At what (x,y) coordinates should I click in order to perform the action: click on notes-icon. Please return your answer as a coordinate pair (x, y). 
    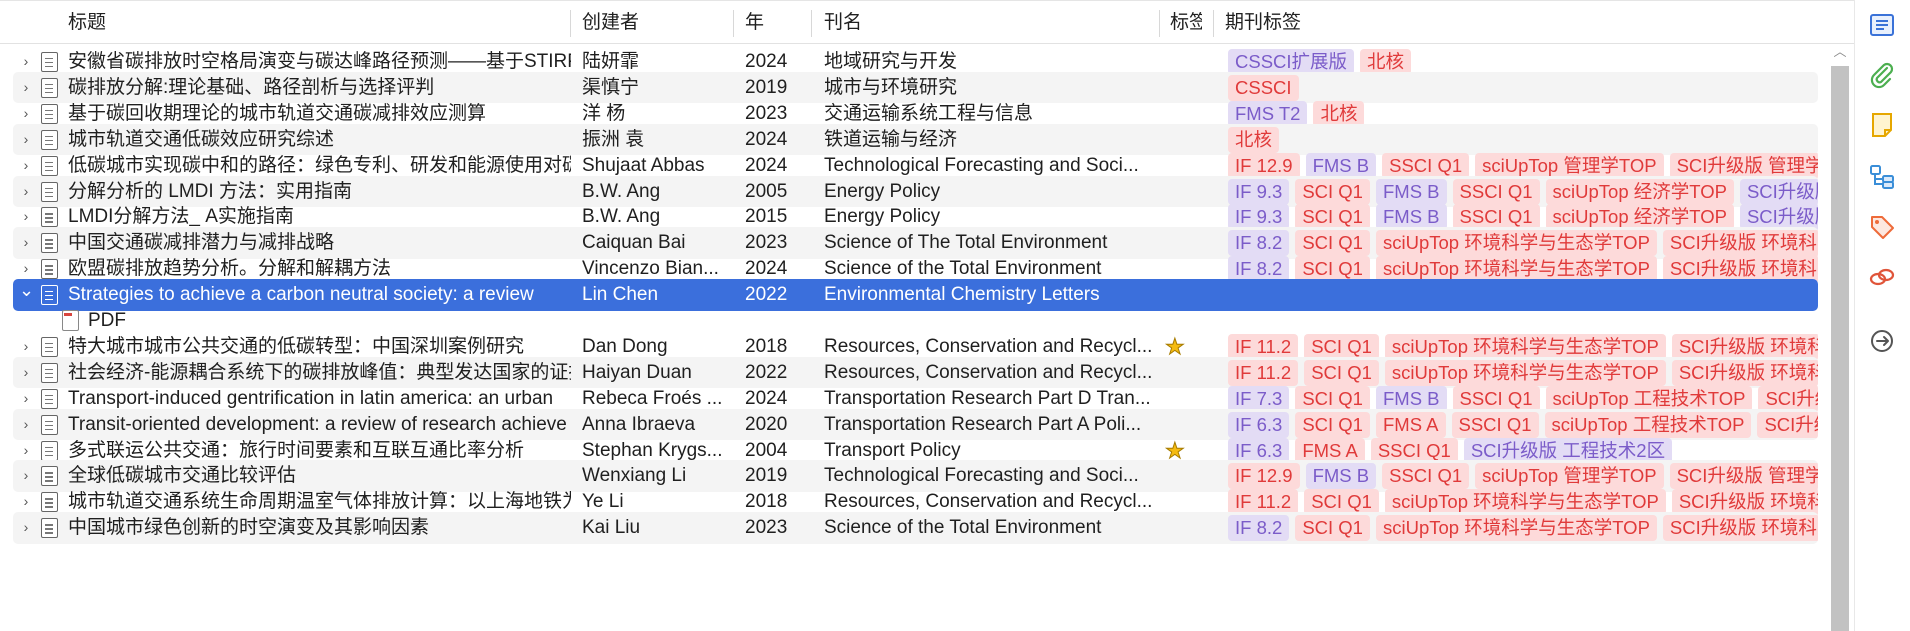
    Looking at the image, I should click on (1882, 125).